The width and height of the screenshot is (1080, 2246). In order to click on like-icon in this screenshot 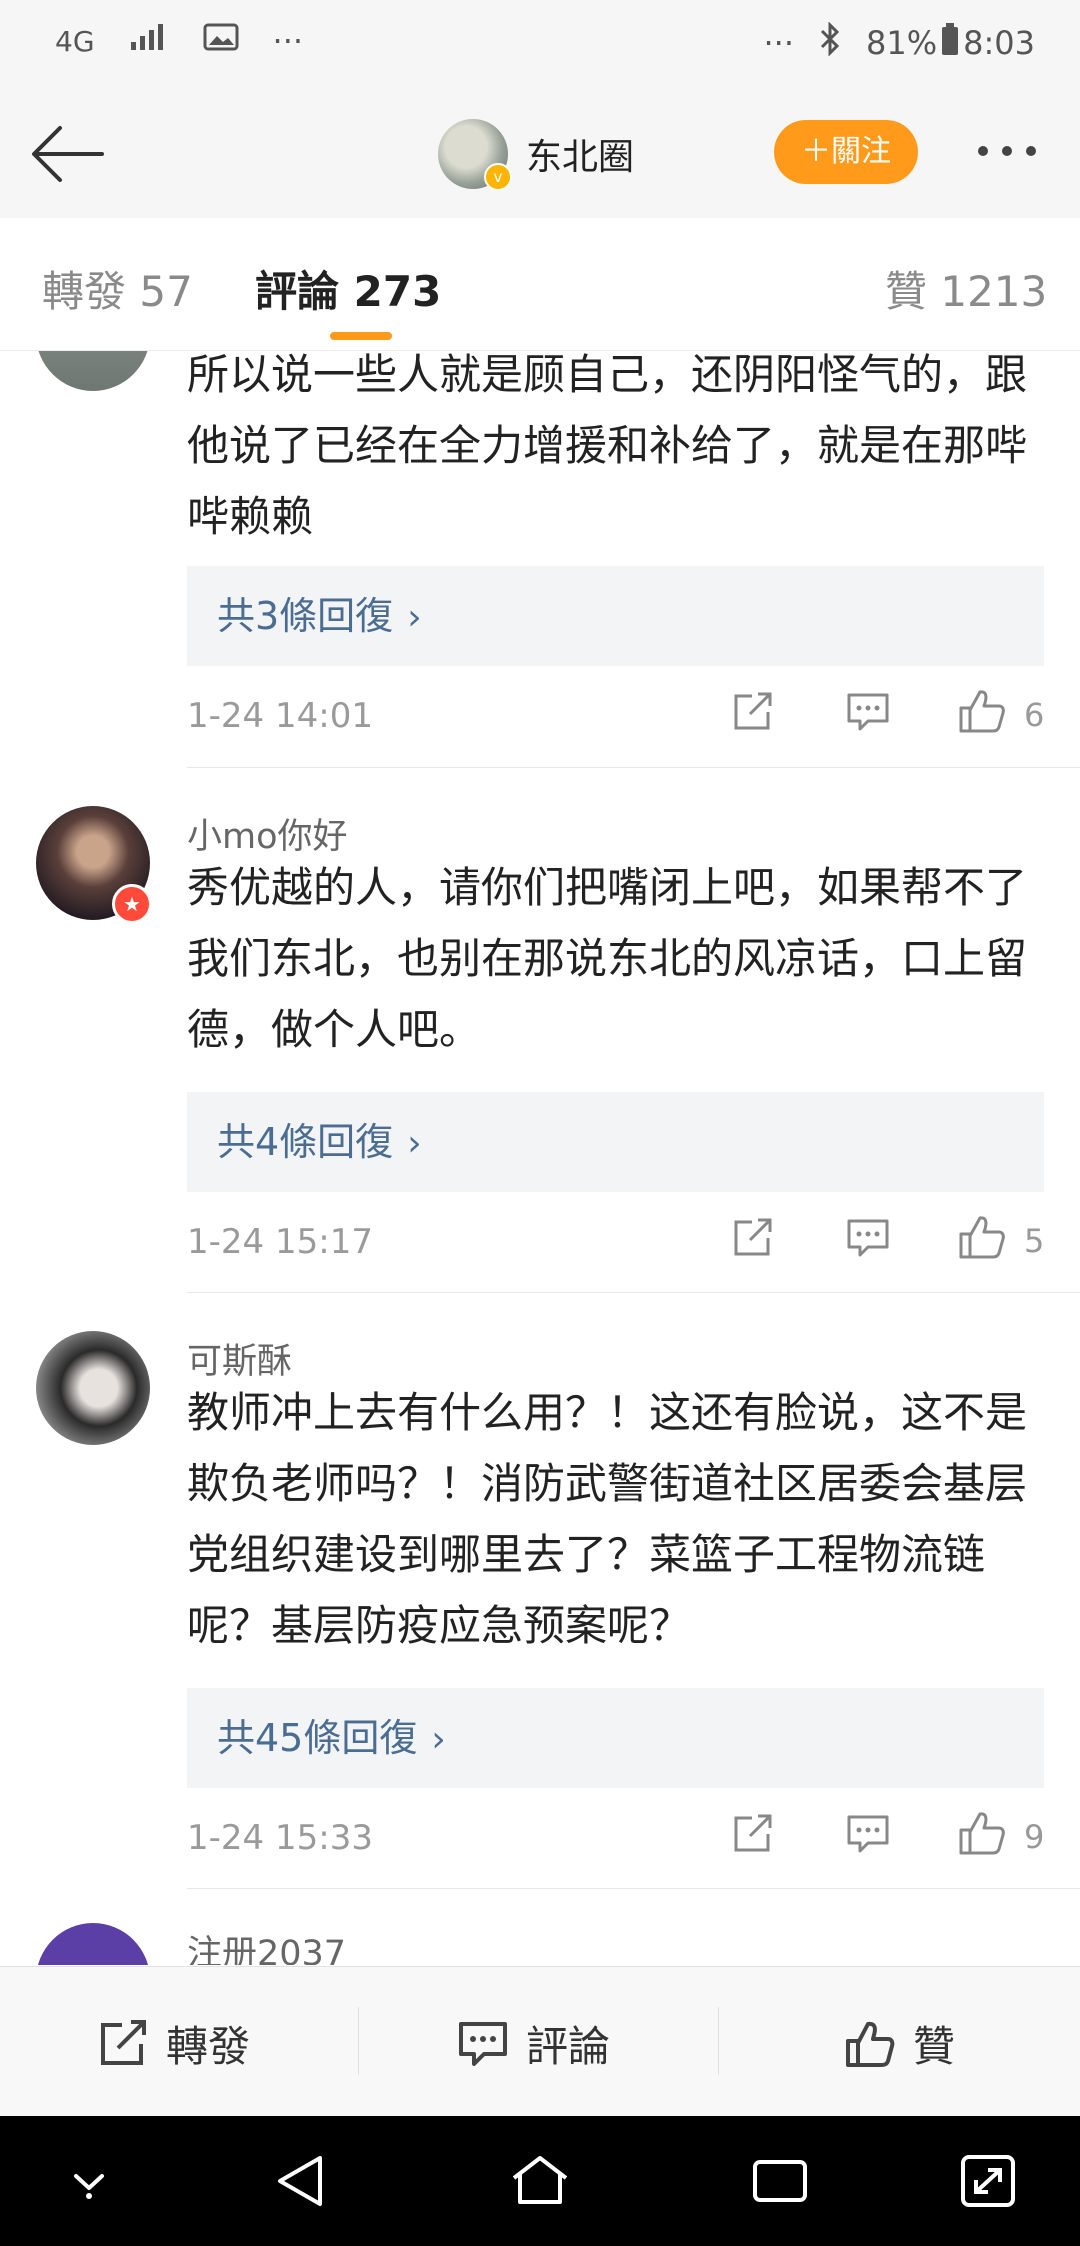, I will do `click(870, 2044)`.